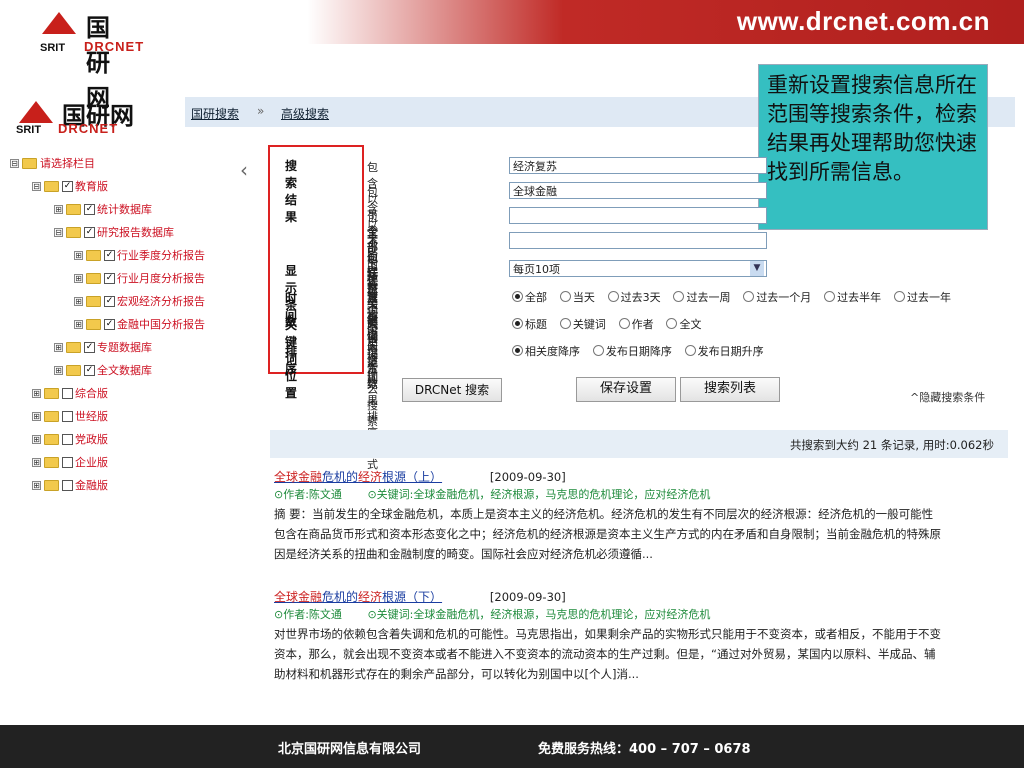 Image resolution: width=1024 pixels, height=768 pixels. What do you see at coordinates (577, 297) in the screenshot?
I see `radio-time-today: 当天` at bounding box center [577, 297].